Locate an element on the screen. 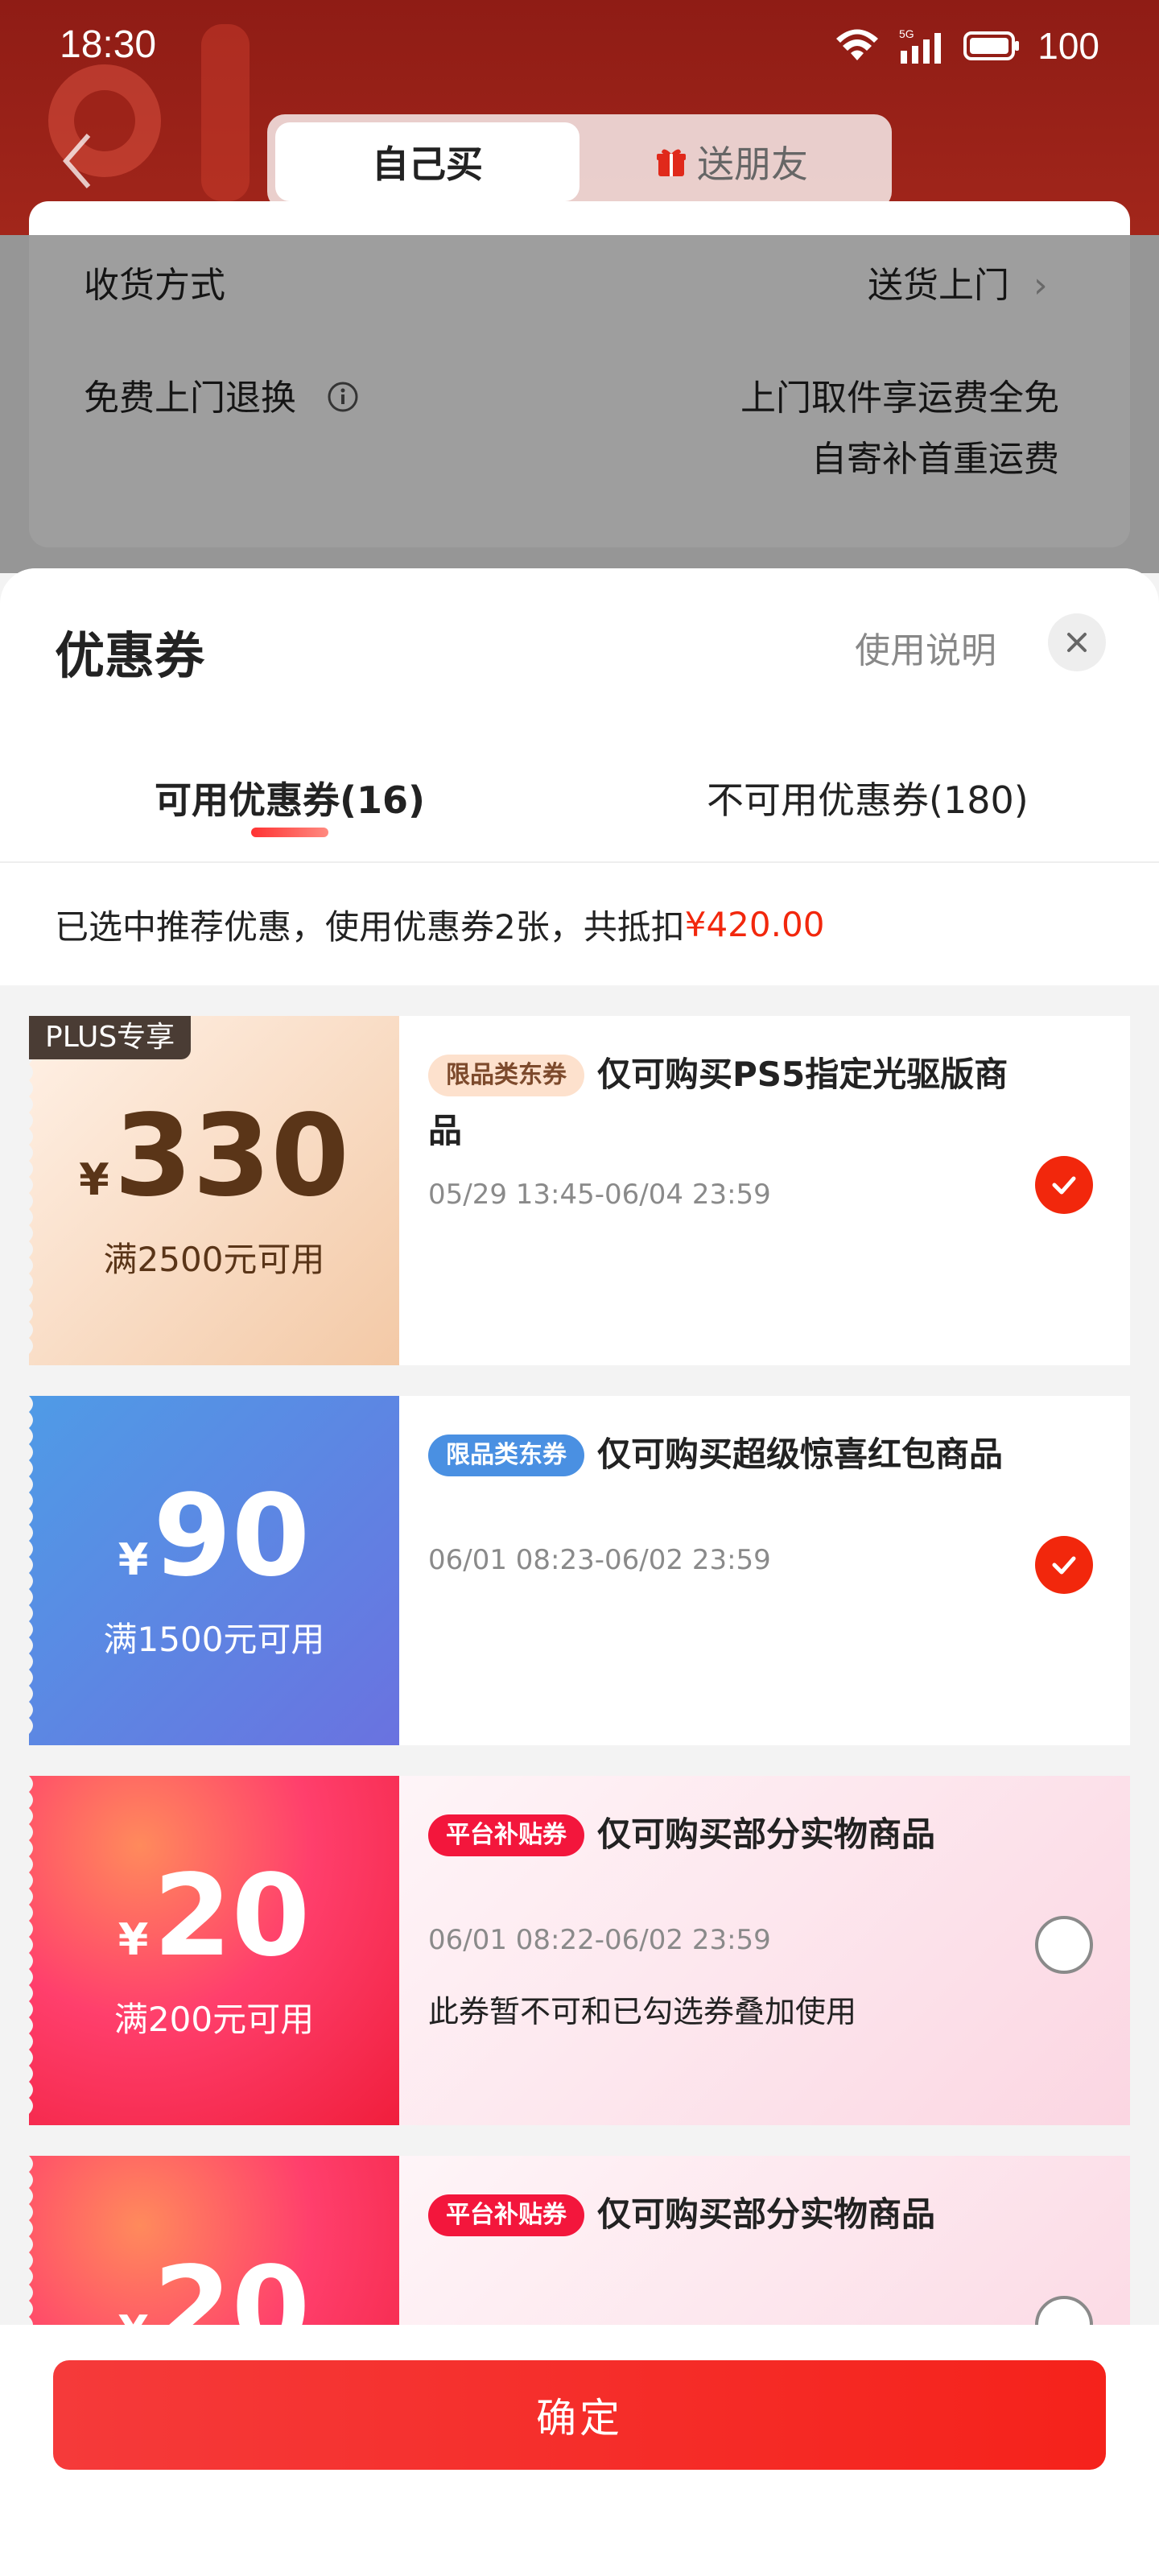 The height and width of the screenshot is (2576, 1159). coupon-validity: 06/01 08:22-06/02 23:59 is located at coordinates (599, 1940).